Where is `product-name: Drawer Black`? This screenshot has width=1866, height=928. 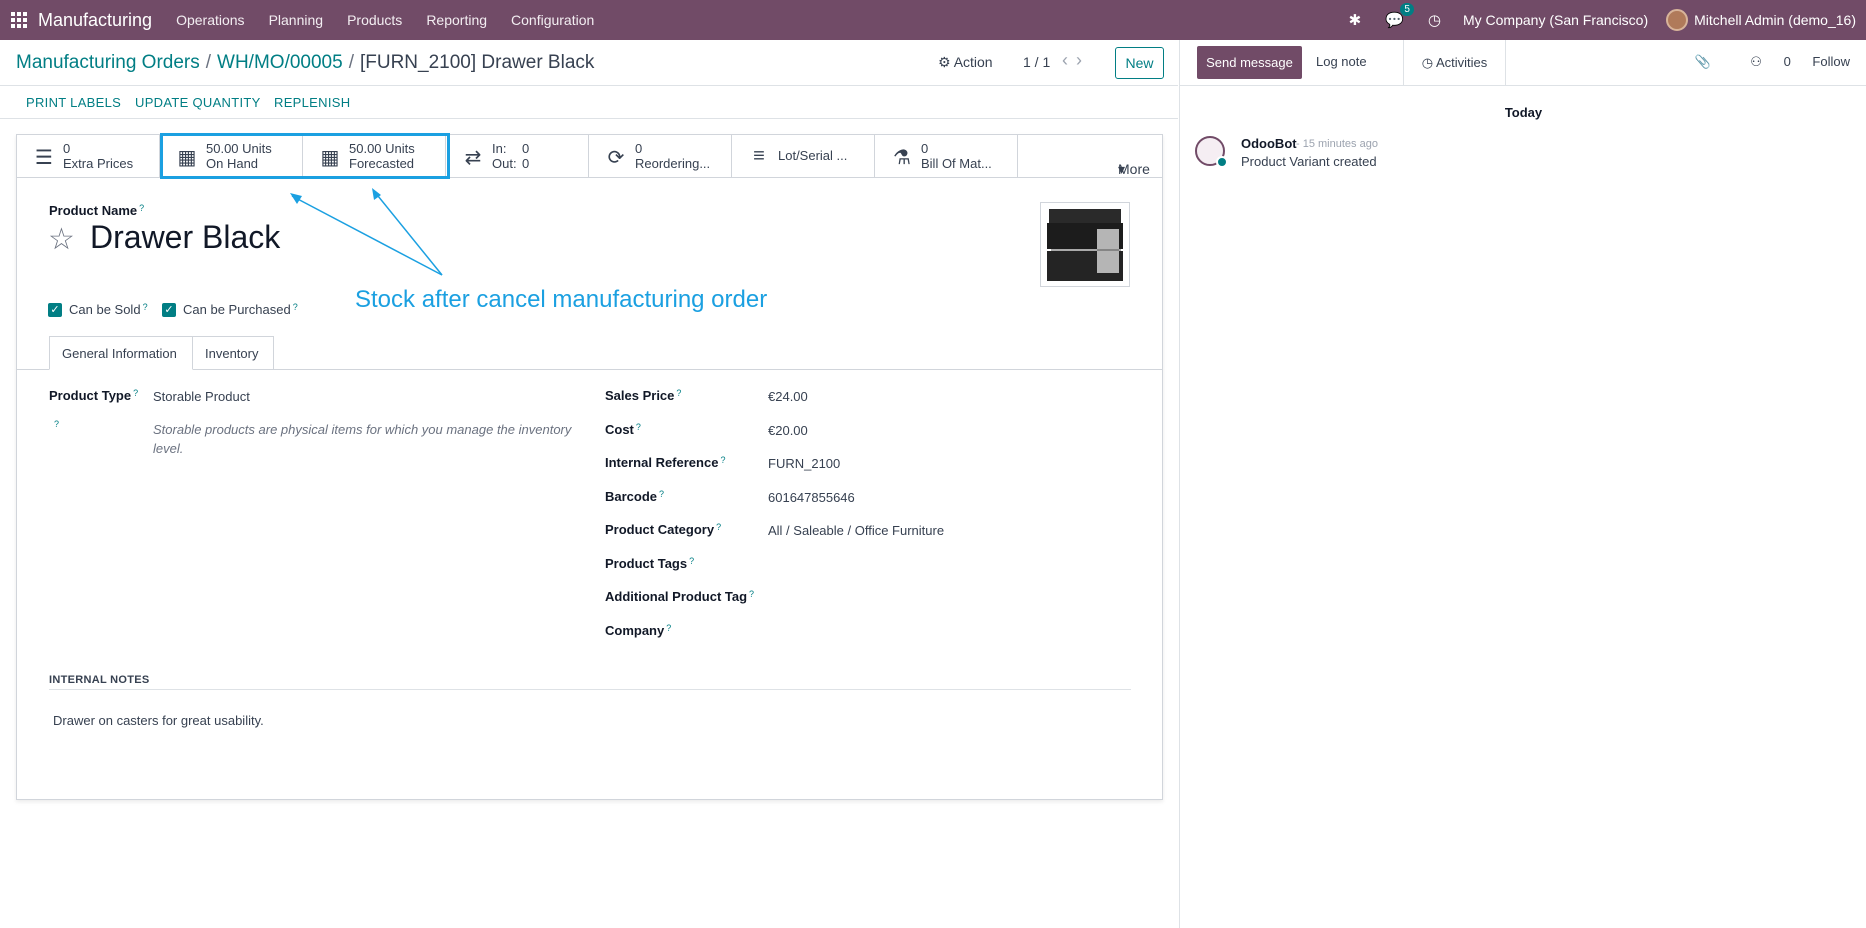
product-name: Drawer Black is located at coordinates (185, 237).